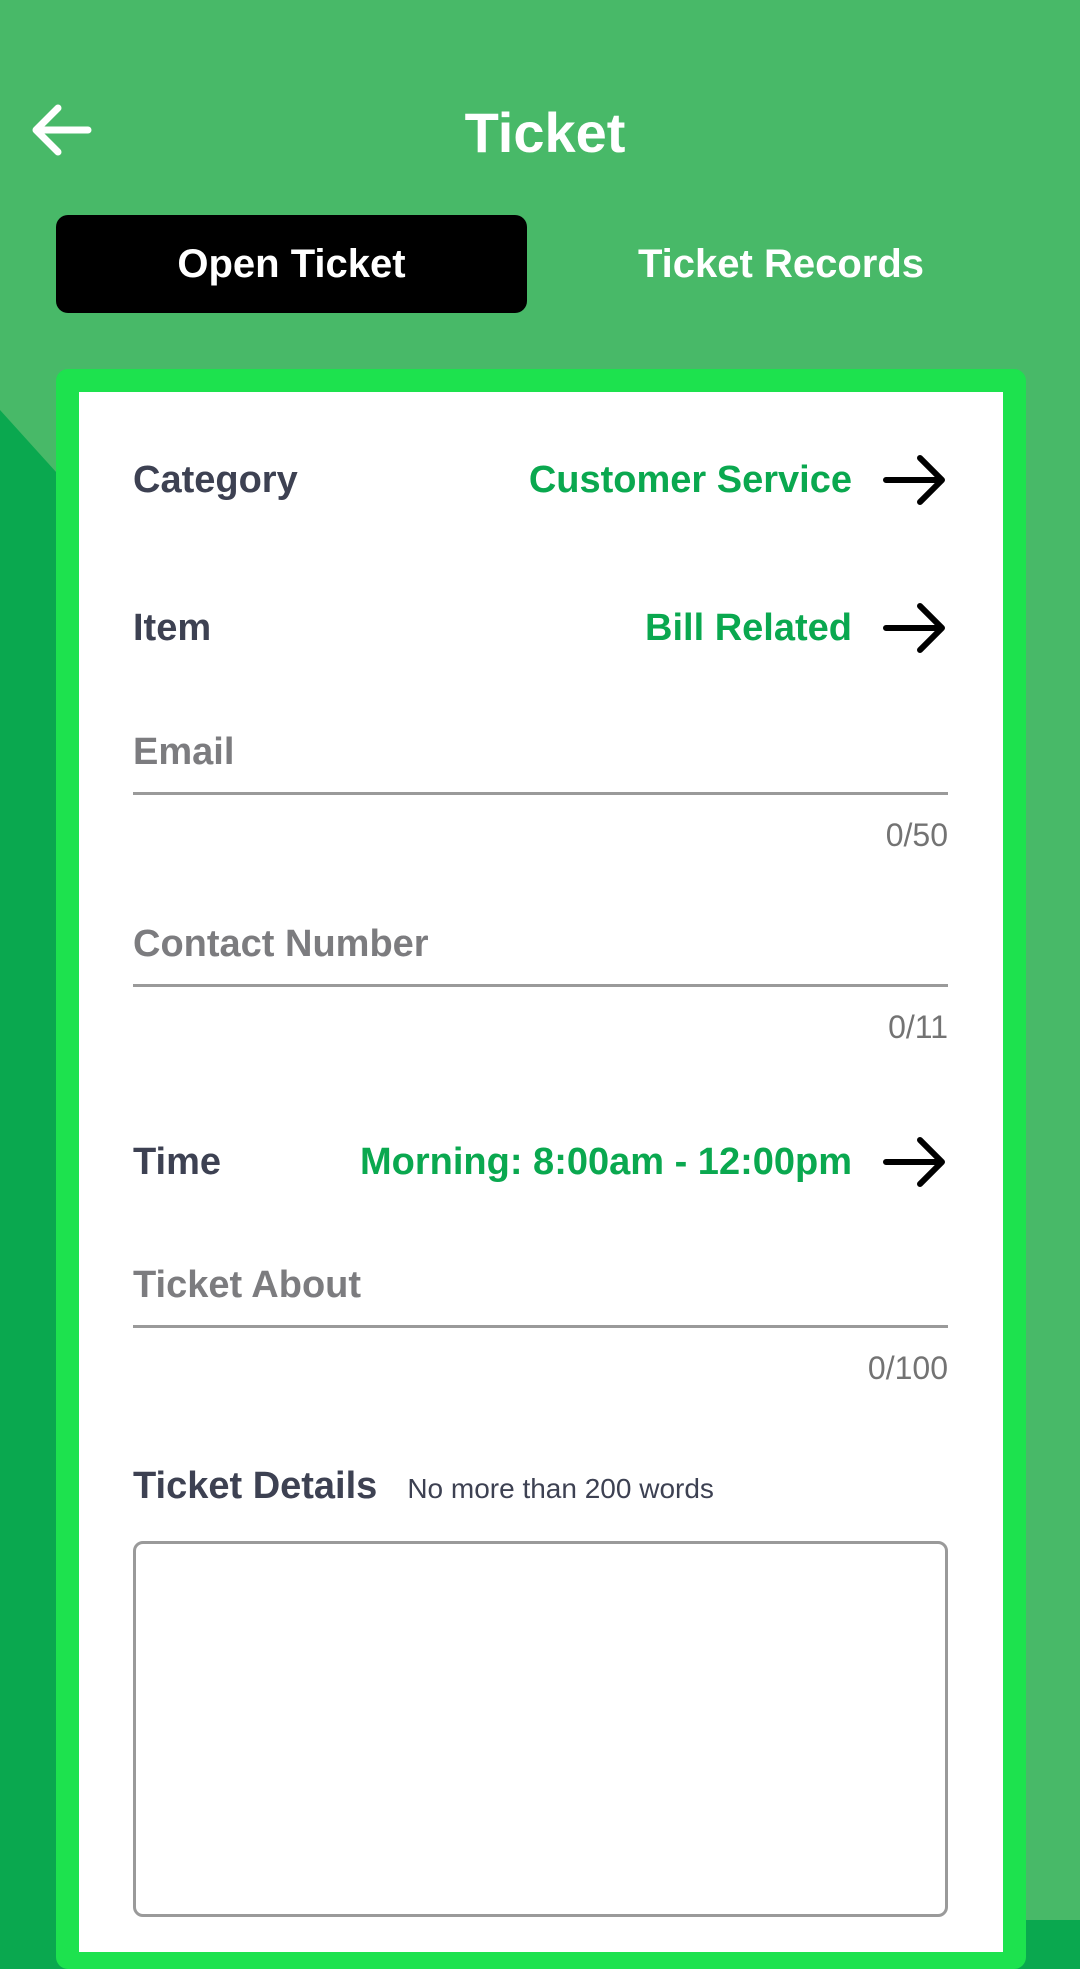  What do you see at coordinates (918, 1027) in the screenshot?
I see `contact-number-counter: 0/11` at bounding box center [918, 1027].